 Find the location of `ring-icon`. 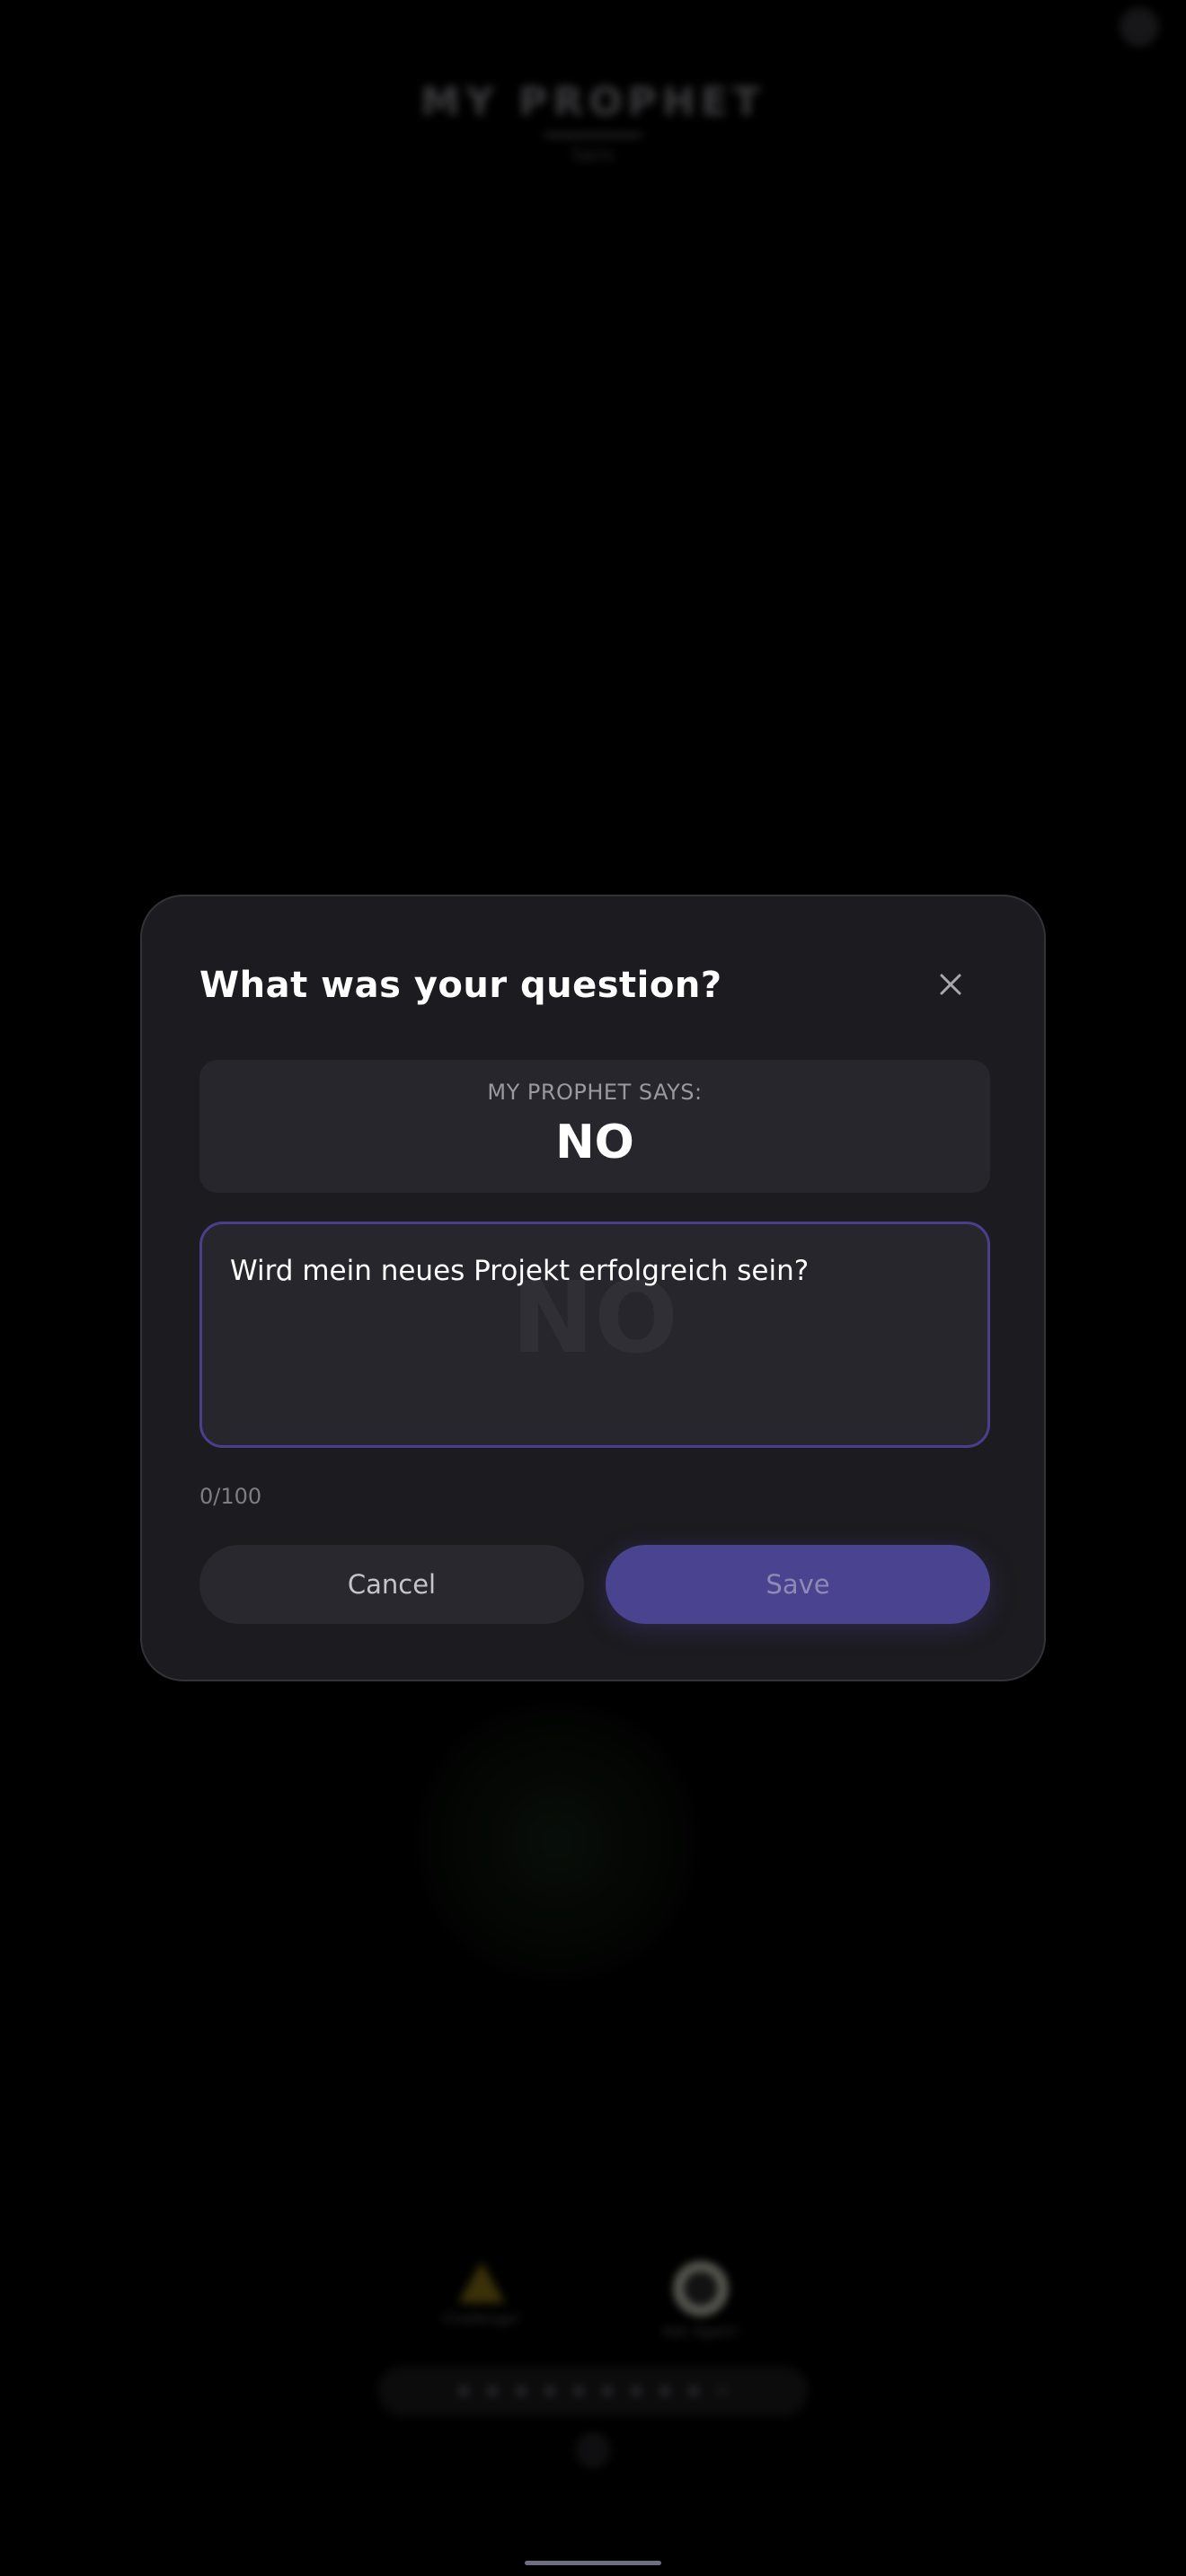

ring-icon is located at coordinates (701, 2289).